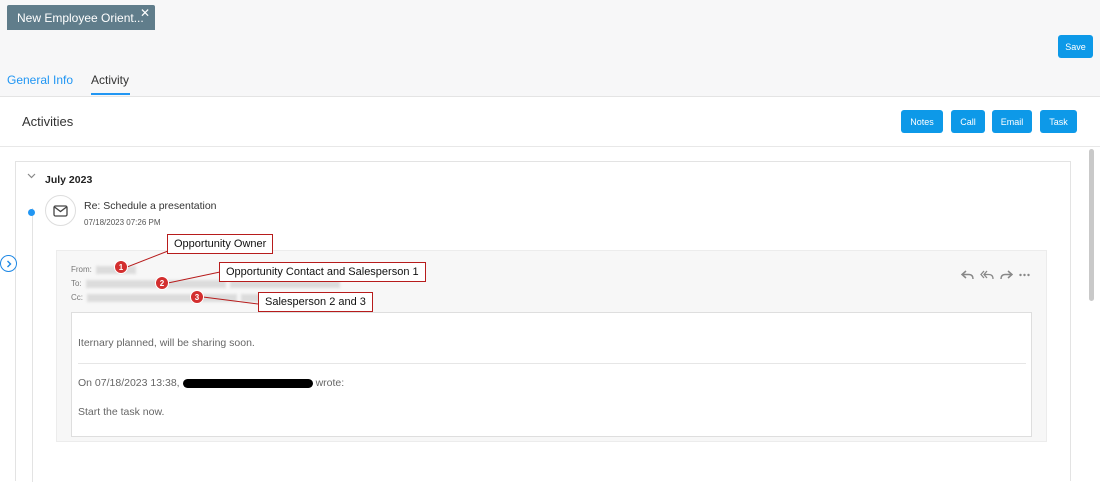  I want to click on timeline-dot, so click(31, 212).